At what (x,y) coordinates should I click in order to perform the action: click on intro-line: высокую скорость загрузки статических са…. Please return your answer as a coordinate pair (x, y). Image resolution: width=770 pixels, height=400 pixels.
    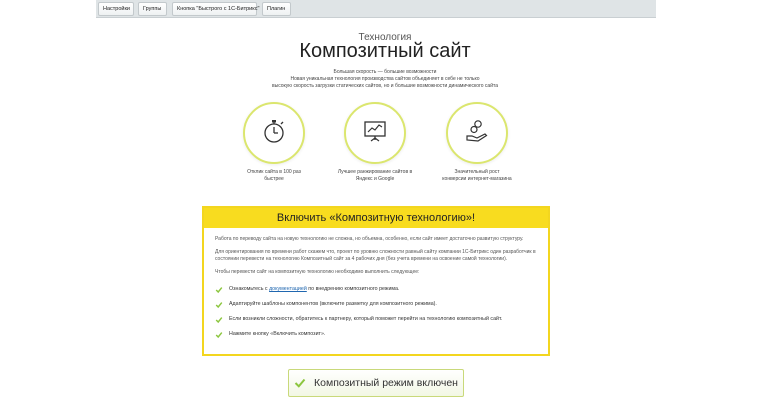
    Looking at the image, I should click on (385, 86).